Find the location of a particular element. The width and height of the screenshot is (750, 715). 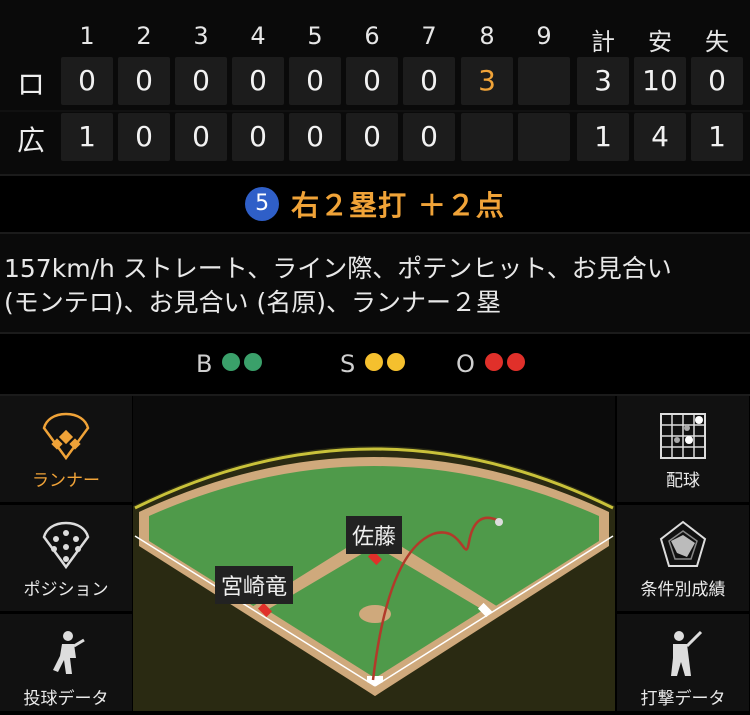

ball-group: B is located at coordinates (229, 364).